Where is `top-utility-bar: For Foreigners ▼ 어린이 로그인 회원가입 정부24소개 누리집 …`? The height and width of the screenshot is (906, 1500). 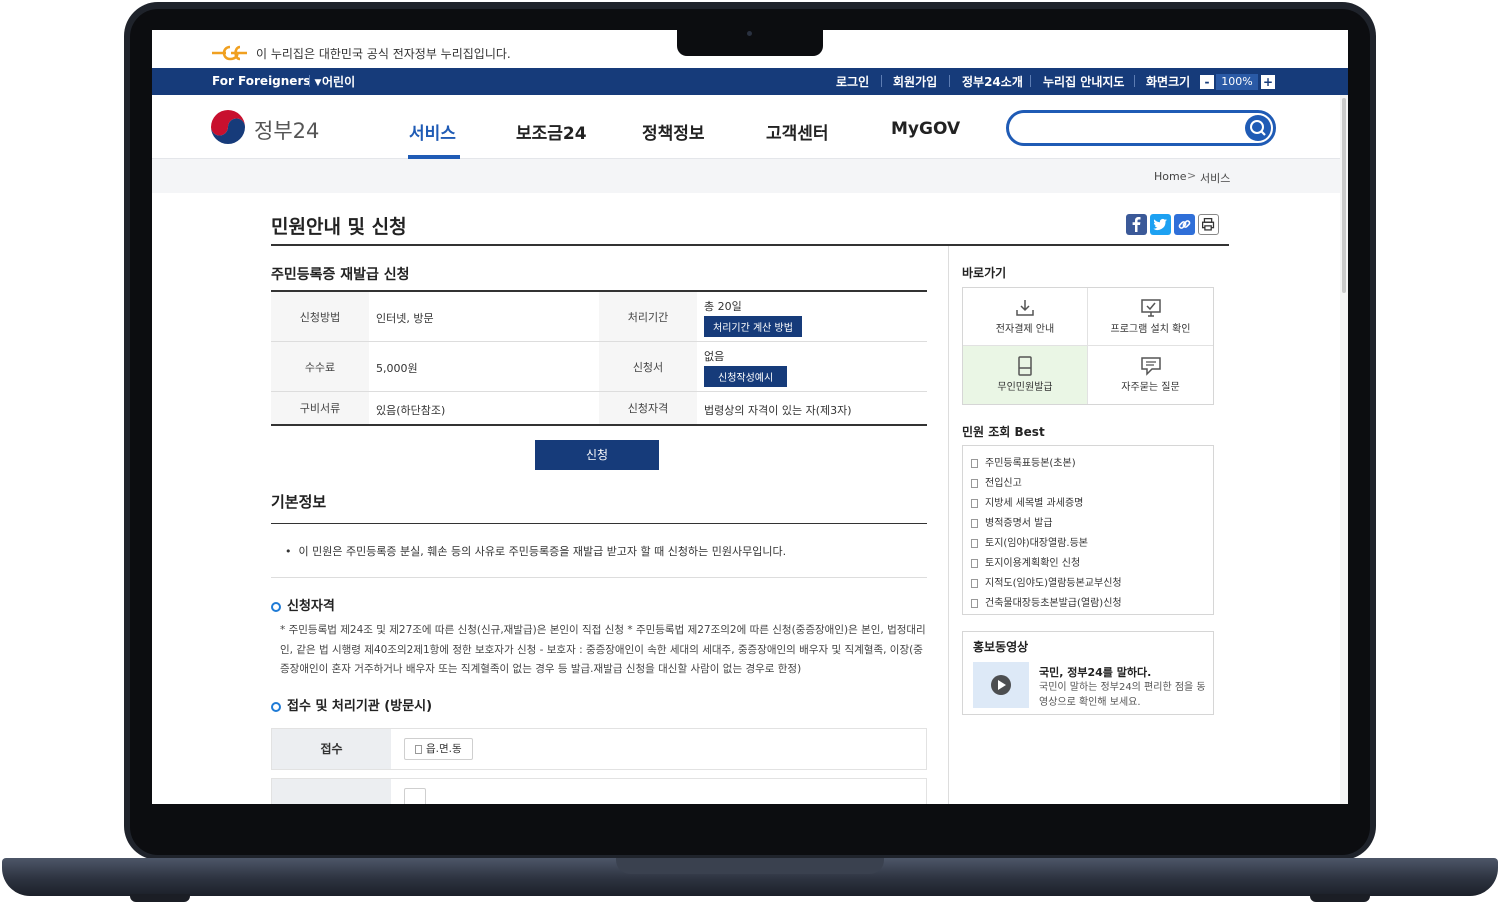
top-utility-bar: For Foreigners ▼ 어린이 로그인 회원가입 정부24소개 누리집 … is located at coordinates (750, 81).